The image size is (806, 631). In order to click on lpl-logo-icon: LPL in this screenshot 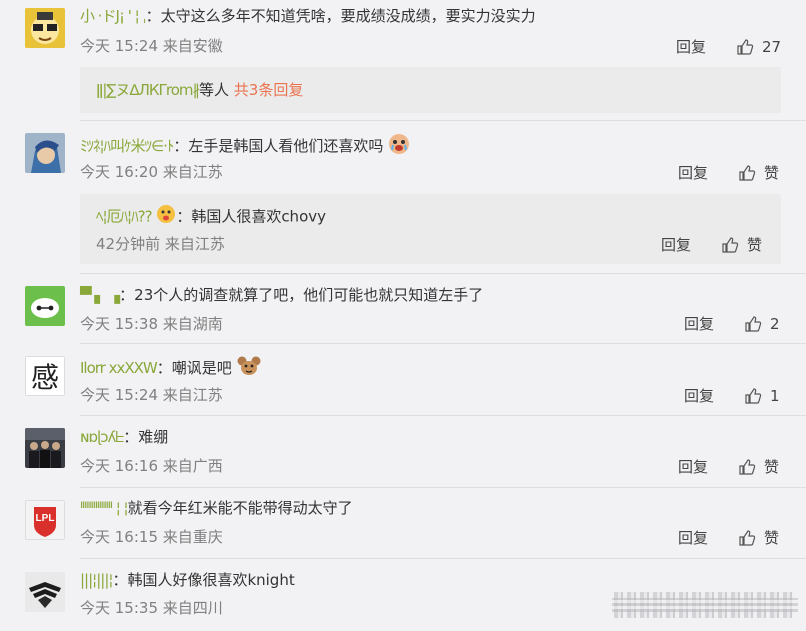, I will do `click(45, 518)`.